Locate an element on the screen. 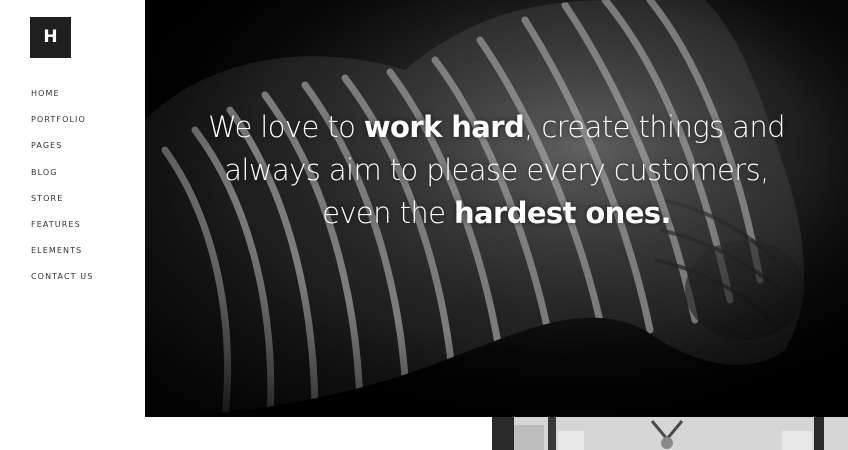 The height and width of the screenshot is (450, 848). hero-line1-bold: work hard is located at coordinates (444, 127).